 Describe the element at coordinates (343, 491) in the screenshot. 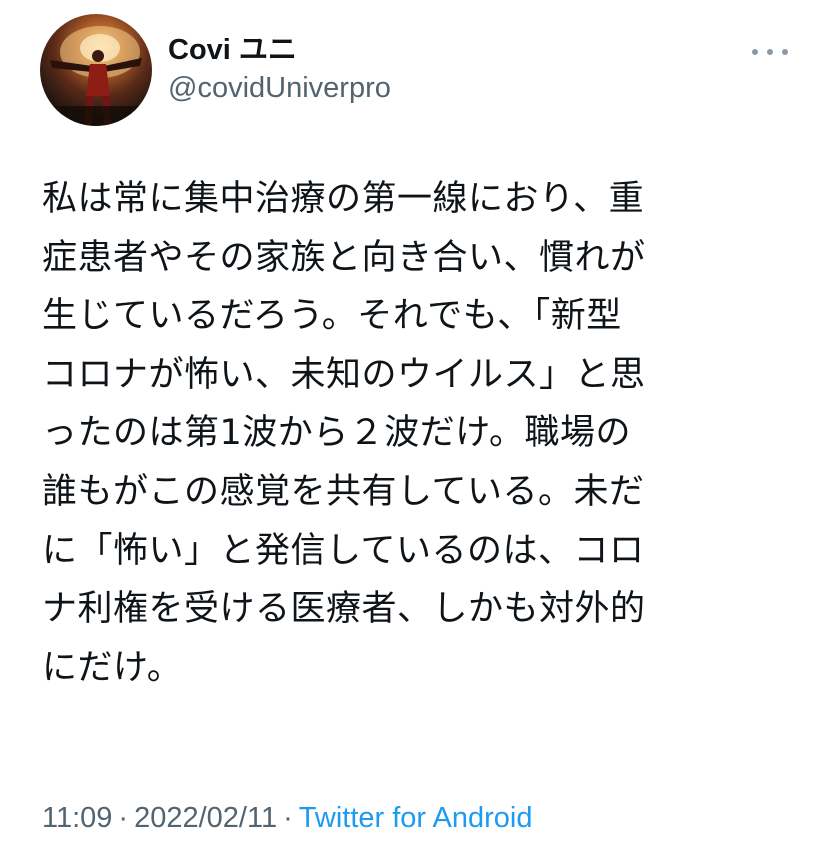

I see `tweet-text-line: 誰もがこの感覚を共有している。未だ` at that location.